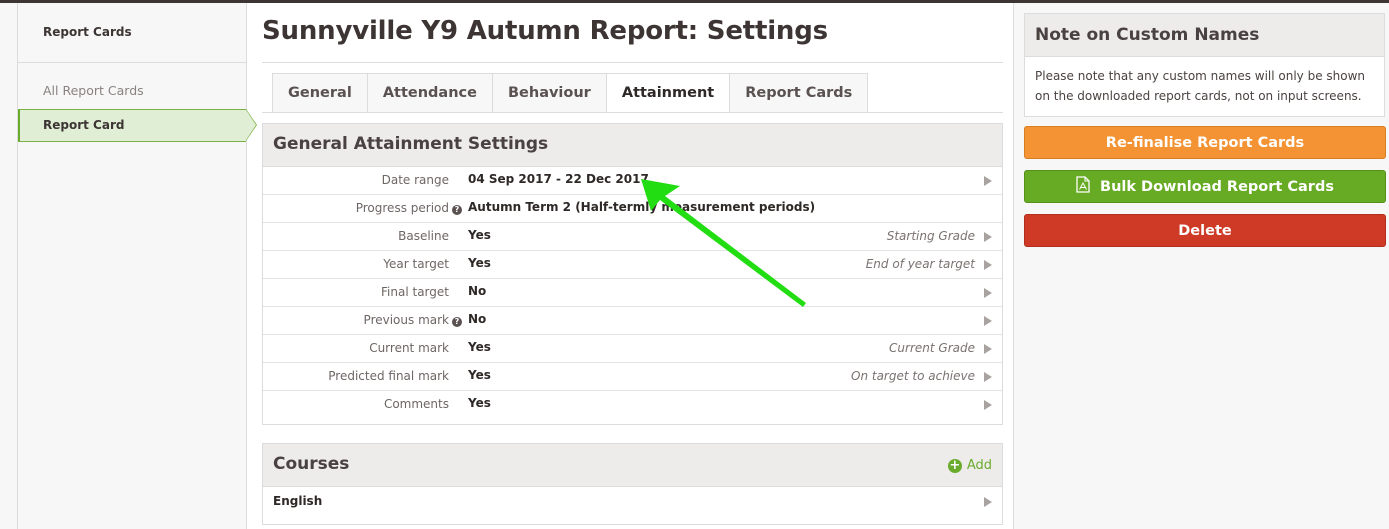  I want to click on setting-label-text: Progress period, so click(402, 208).